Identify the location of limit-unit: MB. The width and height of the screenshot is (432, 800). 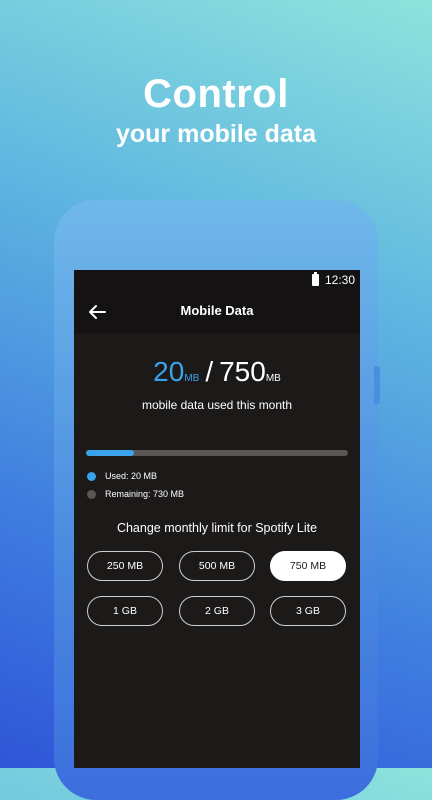
(273, 378).